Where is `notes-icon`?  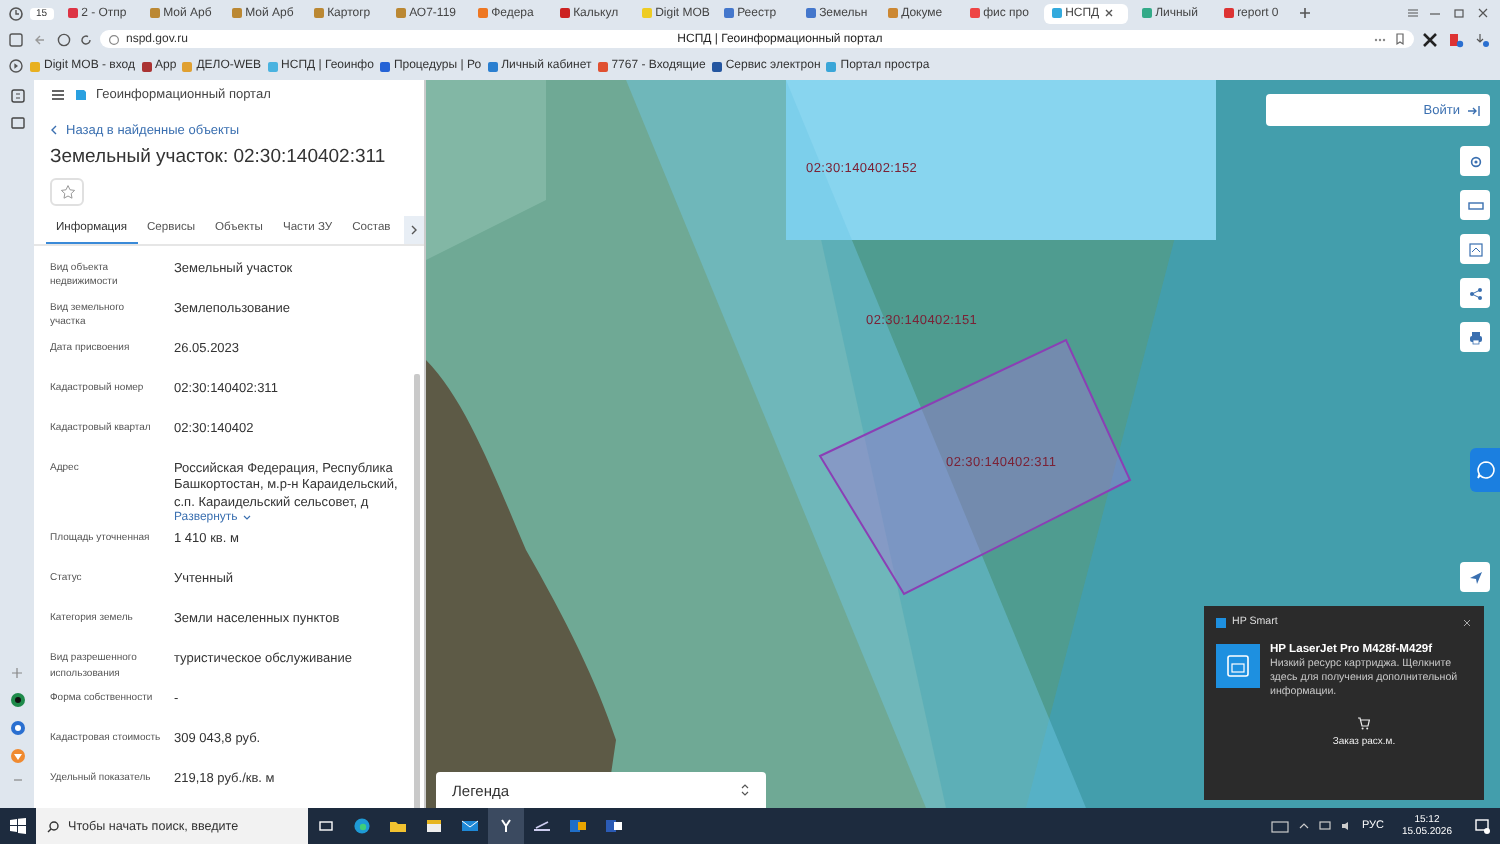 notes-icon is located at coordinates (17, 96).